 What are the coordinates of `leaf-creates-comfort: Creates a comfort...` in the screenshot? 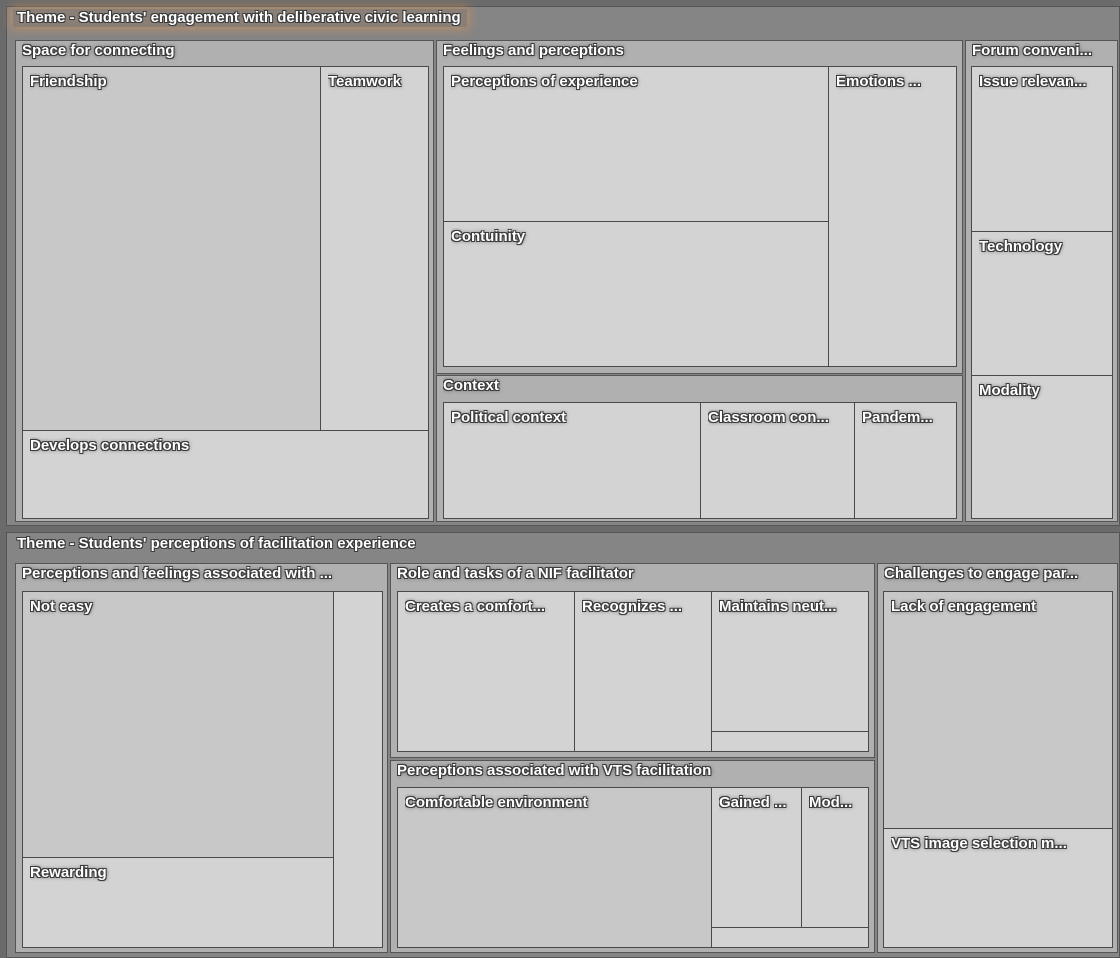 It's located at (486, 671).